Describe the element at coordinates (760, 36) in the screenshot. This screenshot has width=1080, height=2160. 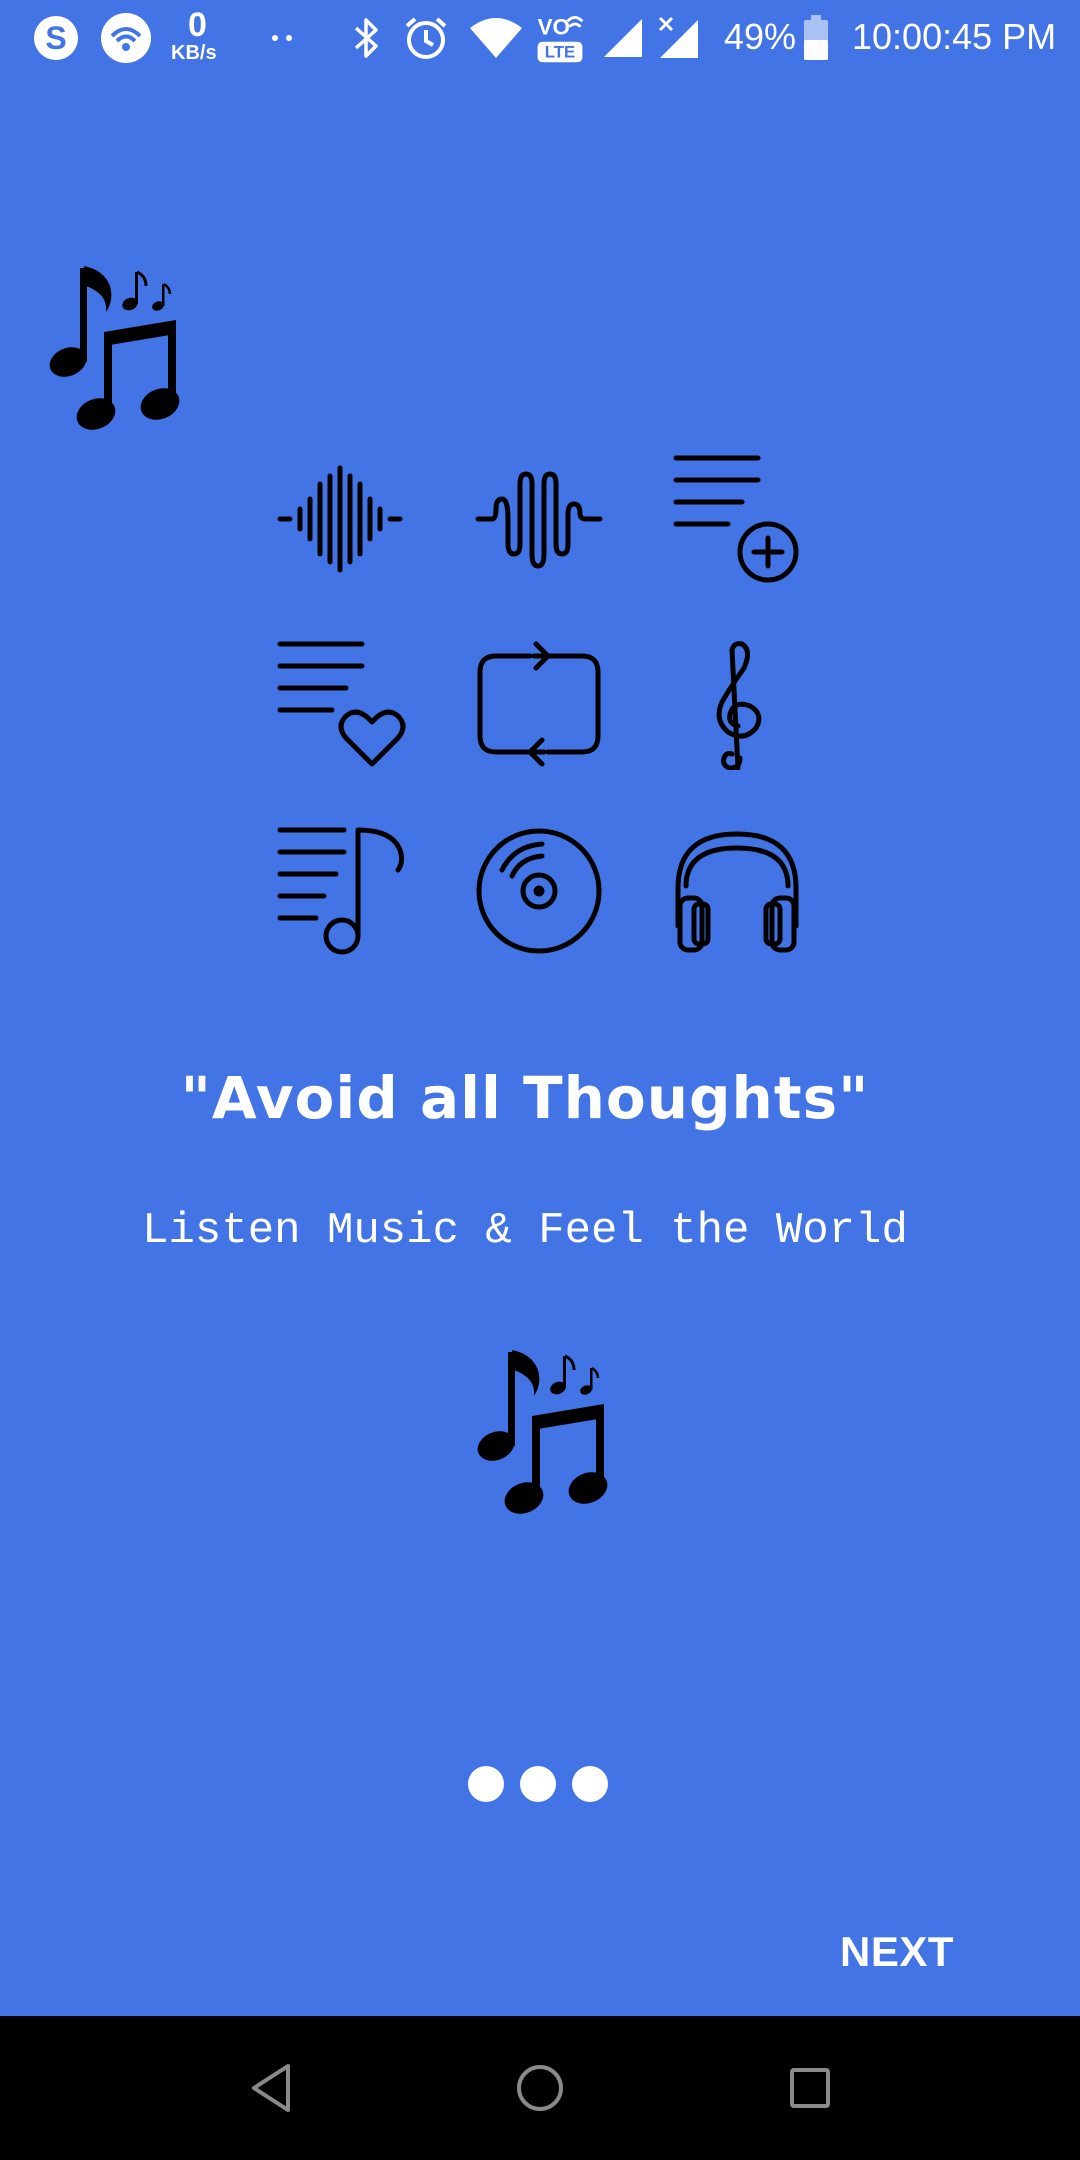
I see `battery-percent: 49%` at that location.